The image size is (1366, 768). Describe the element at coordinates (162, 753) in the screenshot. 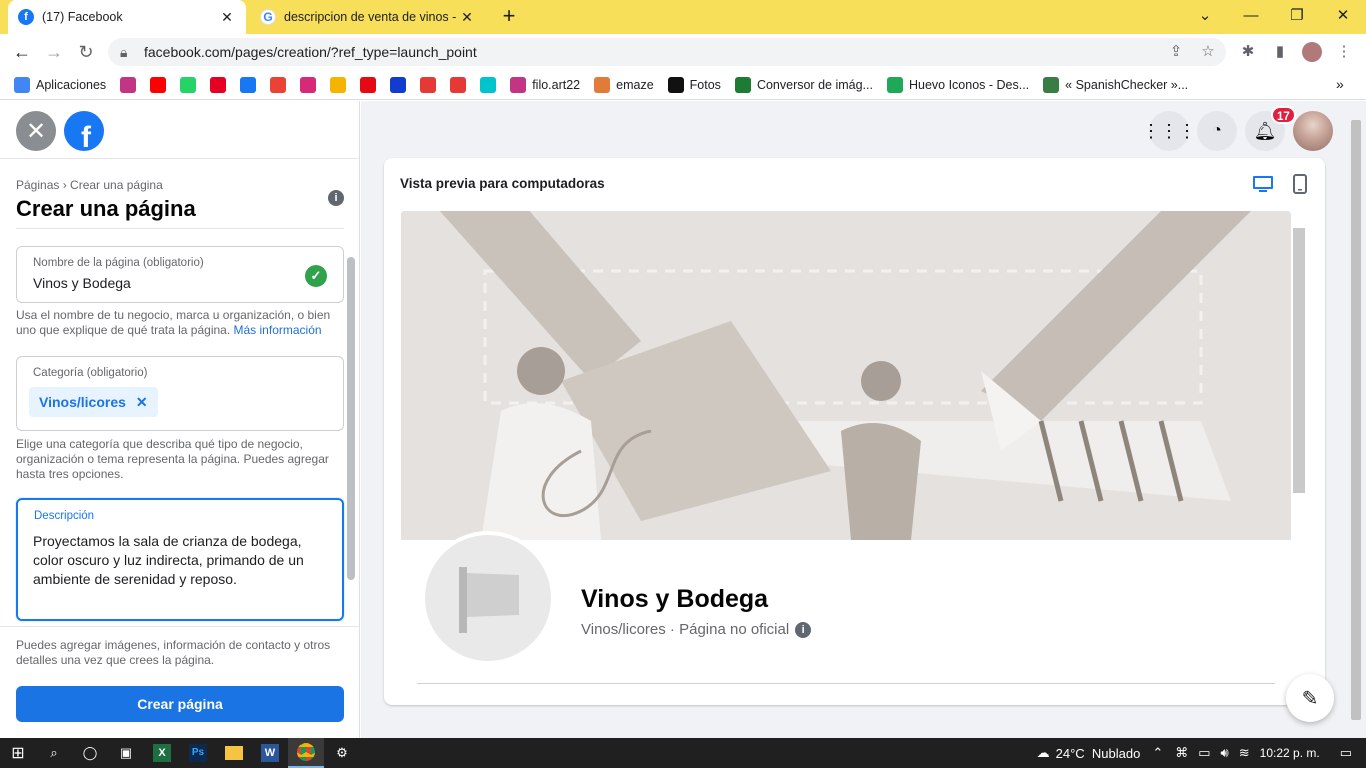

I see `excel-icon: X` at that location.